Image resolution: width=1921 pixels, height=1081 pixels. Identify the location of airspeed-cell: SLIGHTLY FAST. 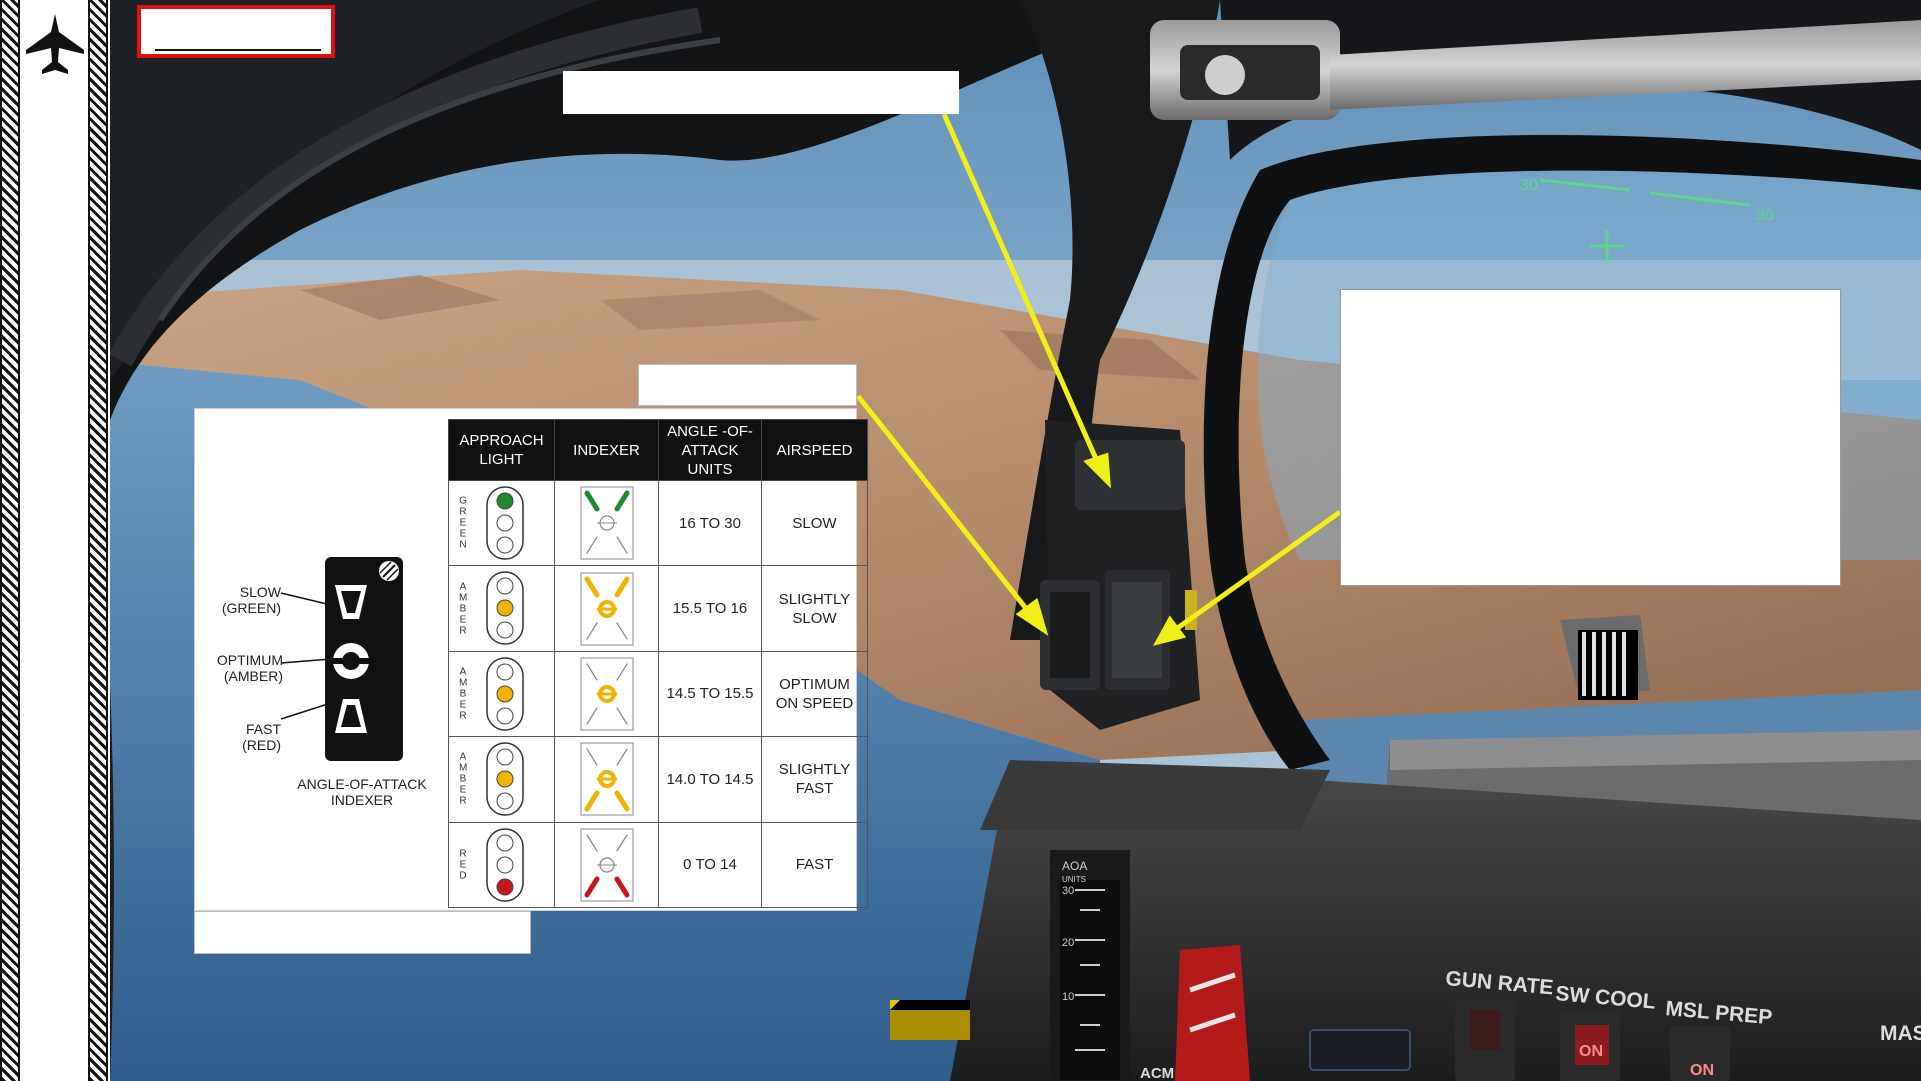
(814, 779).